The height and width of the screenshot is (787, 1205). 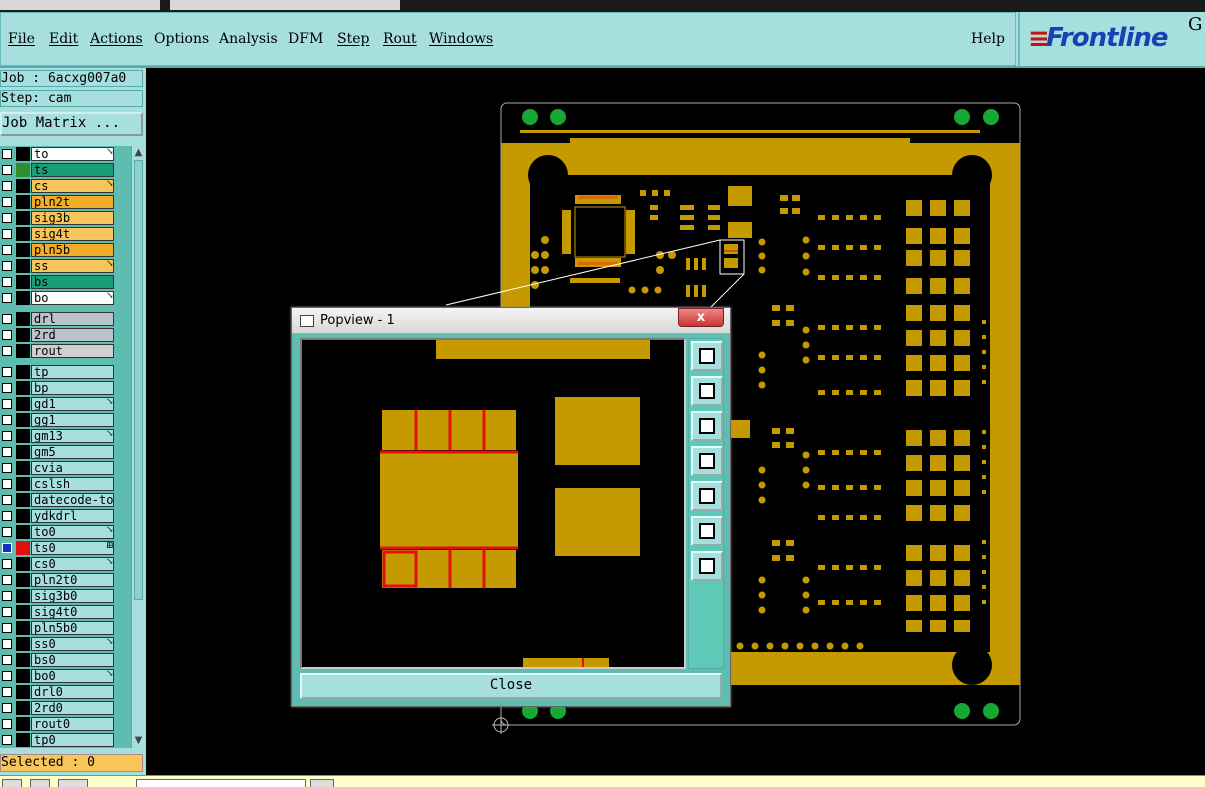 I want to click on layer-name: rout0, so click(x=72, y=724).